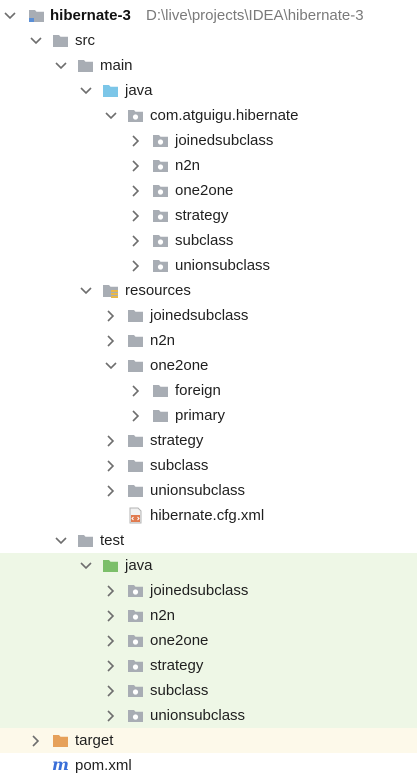 This screenshot has height=778, width=417. Describe the element at coordinates (208, 490) in the screenshot. I see `tree-row-res-item: unionsubclass` at that location.